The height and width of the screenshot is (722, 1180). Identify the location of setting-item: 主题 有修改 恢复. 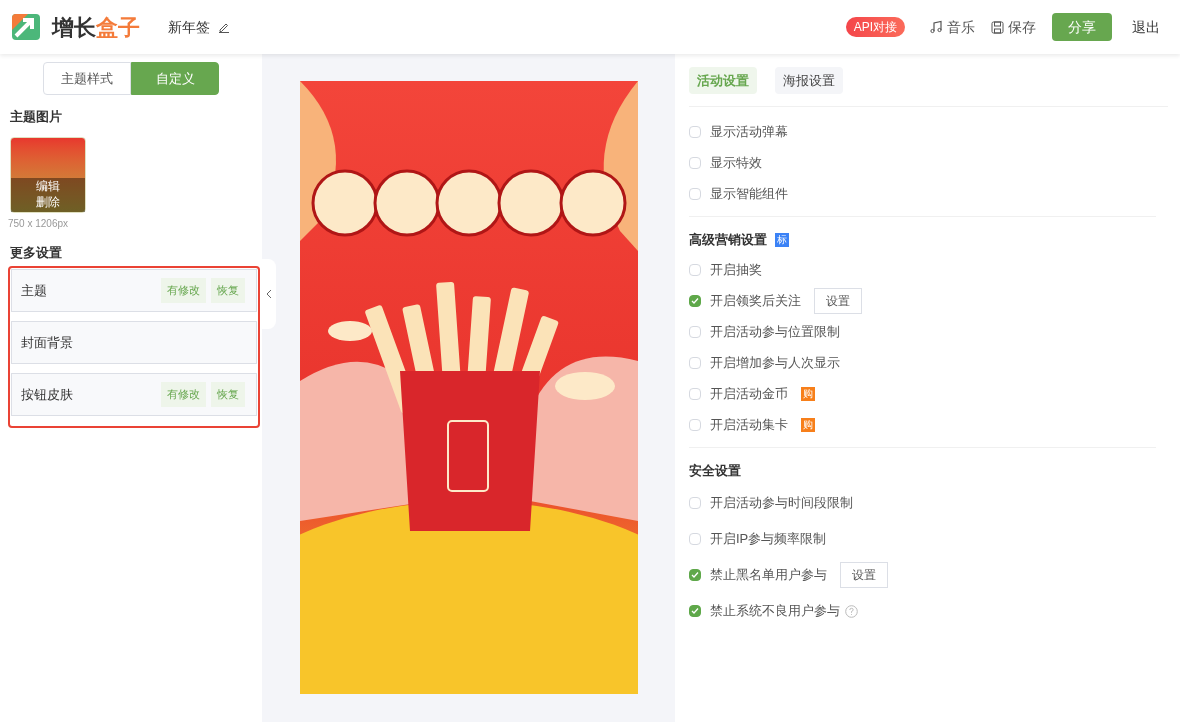
(134, 290).